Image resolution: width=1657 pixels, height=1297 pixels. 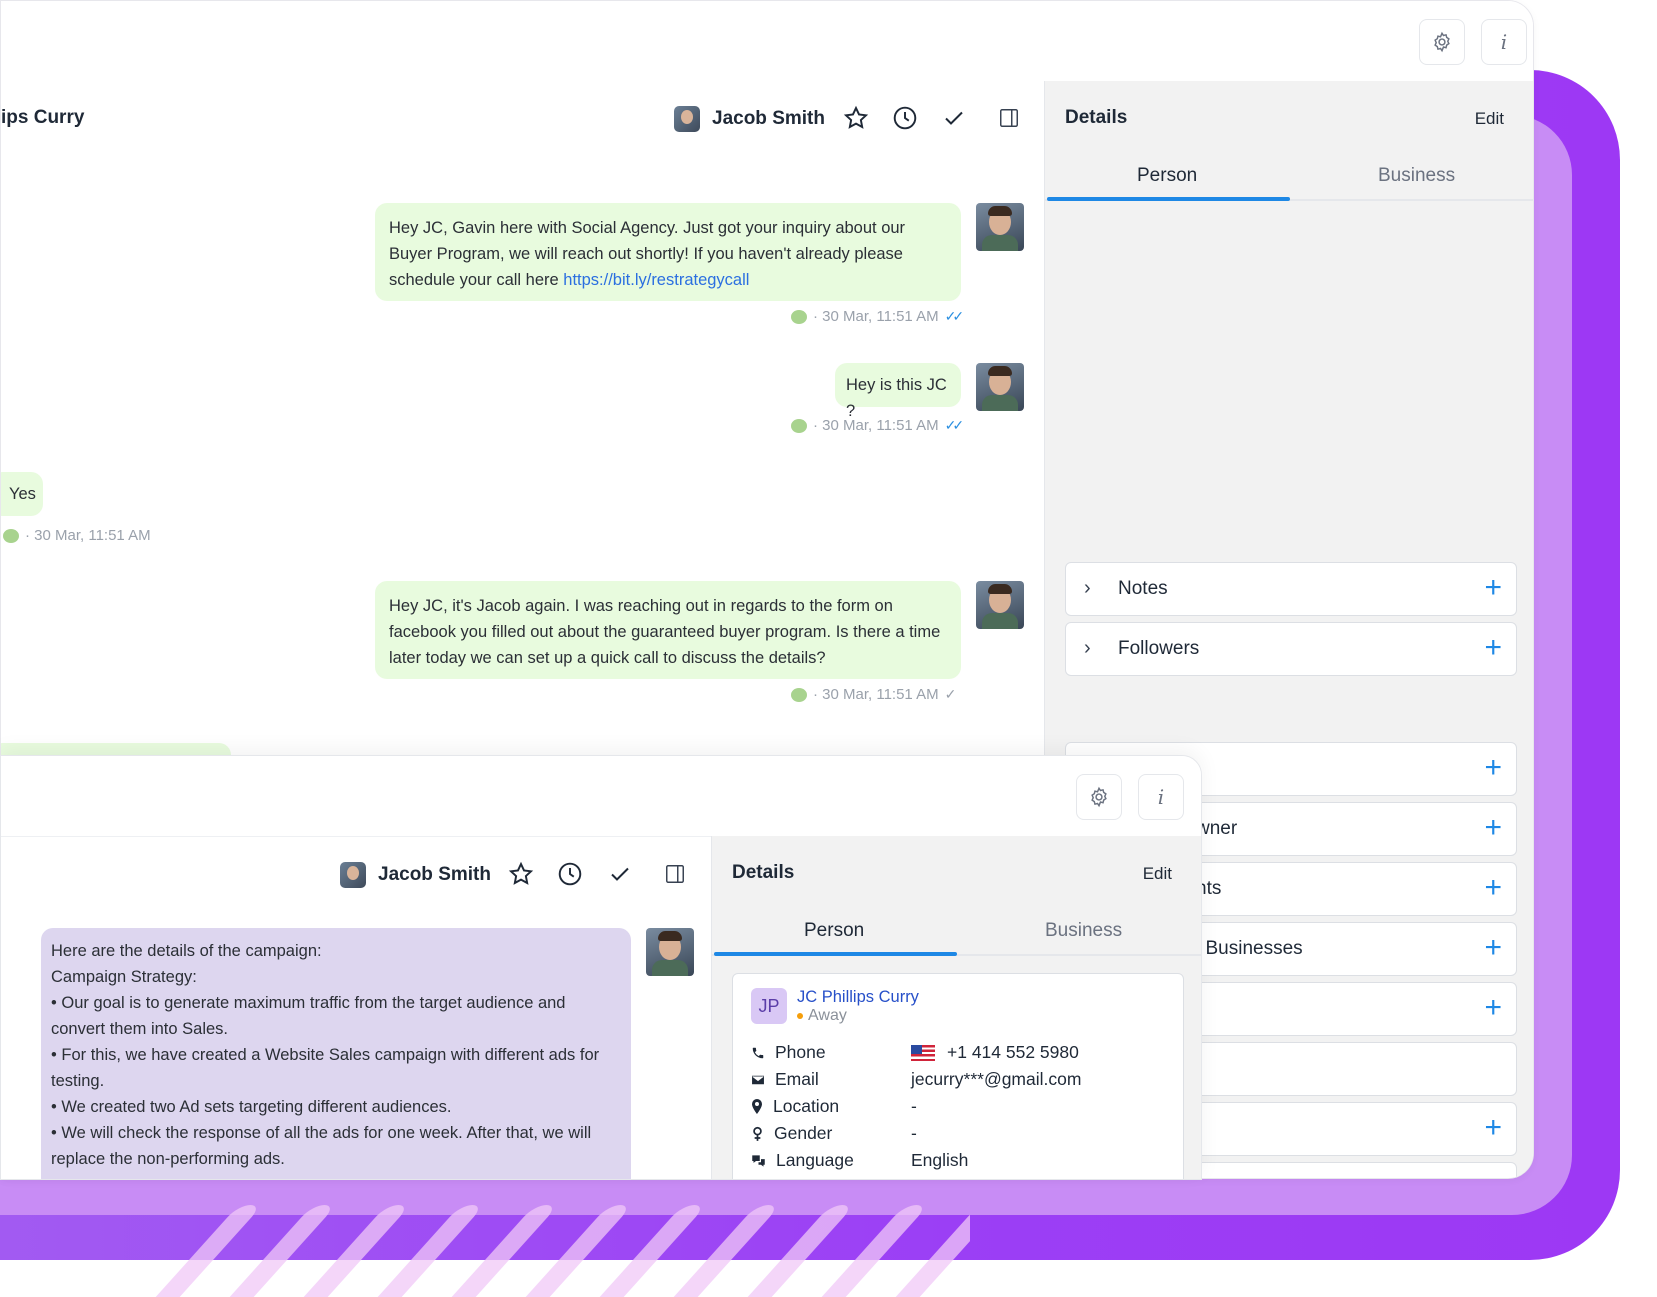 I want to click on phone-icon, so click(x=758, y=1052).